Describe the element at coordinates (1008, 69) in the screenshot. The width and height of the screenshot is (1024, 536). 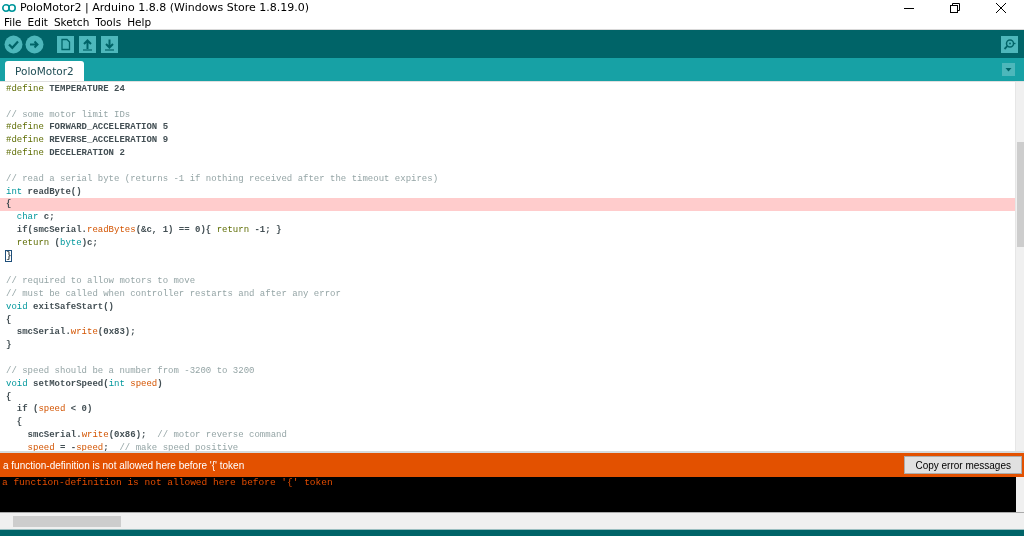
I see `tab-menu-button` at that location.